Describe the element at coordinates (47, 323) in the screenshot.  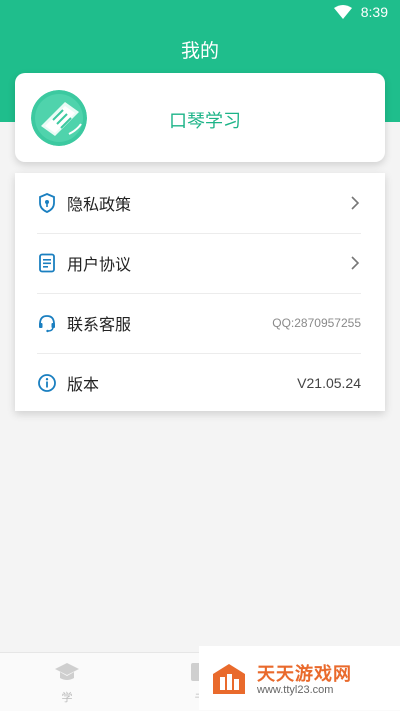
I see `headset-icon` at that location.